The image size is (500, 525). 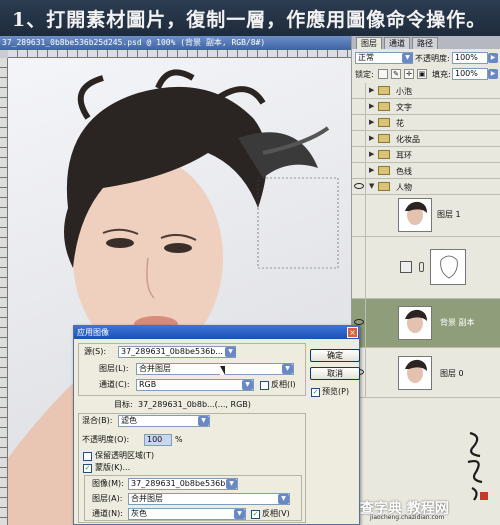 I want to click on layer-group: ▶ 化妆品, so click(x=426, y=139).